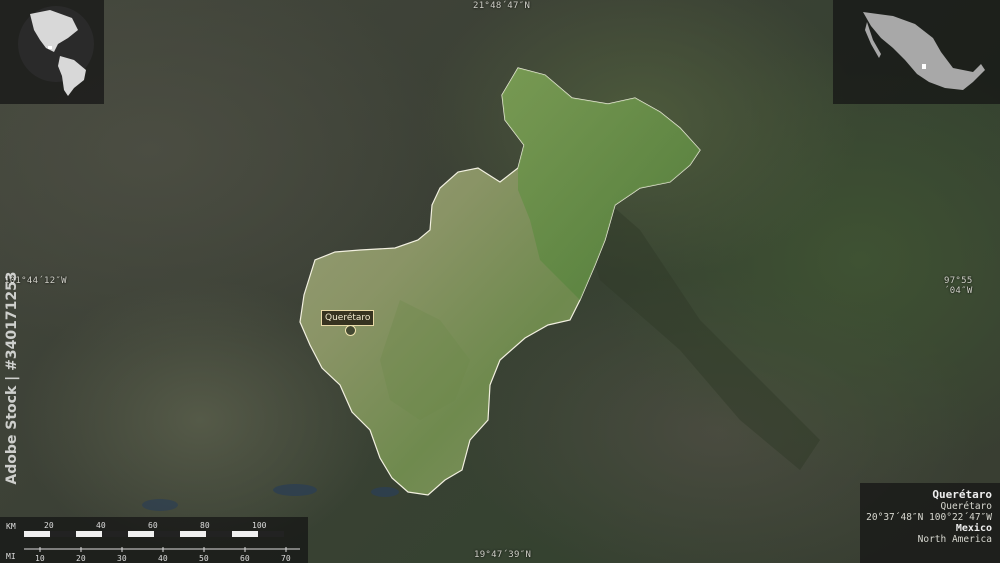 Image resolution: width=1000 pixels, height=563 pixels. What do you see at coordinates (12, 378) in the screenshot?
I see `stock-id-watermark: Adobe Stock | #340171253` at bounding box center [12, 378].